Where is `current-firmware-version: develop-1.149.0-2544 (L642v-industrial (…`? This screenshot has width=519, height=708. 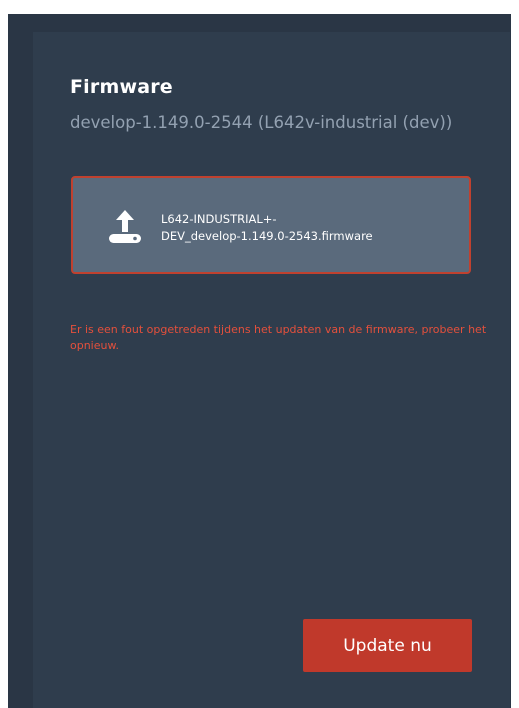 current-firmware-version: develop-1.149.0-2544 (L642v-industrial (… is located at coordinates (261, 122).